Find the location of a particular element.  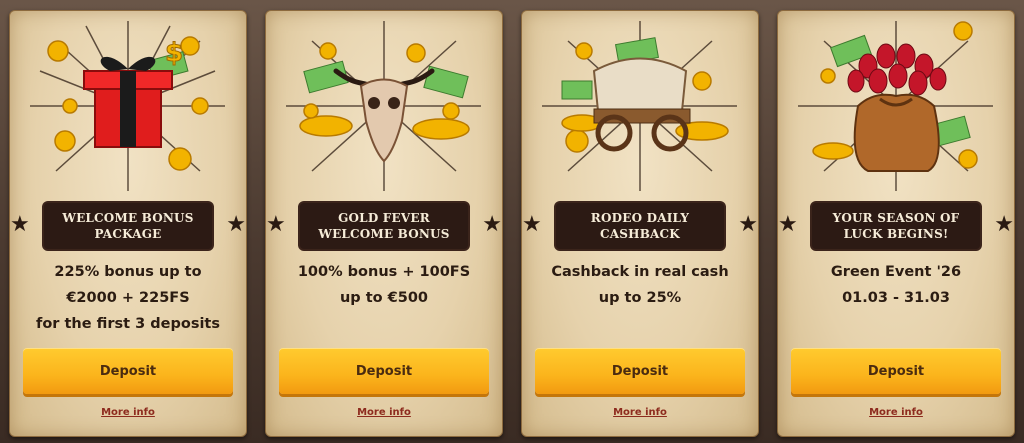

desc-line: Cashback in real cash is located at coordinates (640, 272).